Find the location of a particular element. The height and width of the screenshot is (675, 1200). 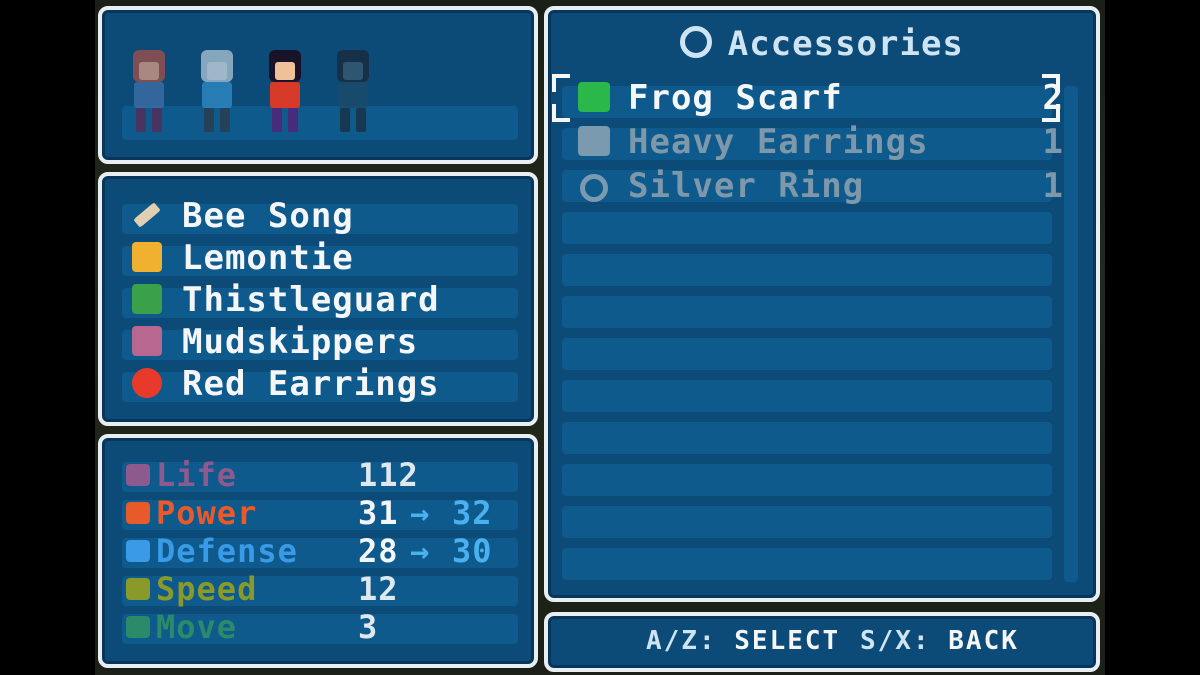

equipment-slot-5: Red Earrings is located at coordinates (322, 384).